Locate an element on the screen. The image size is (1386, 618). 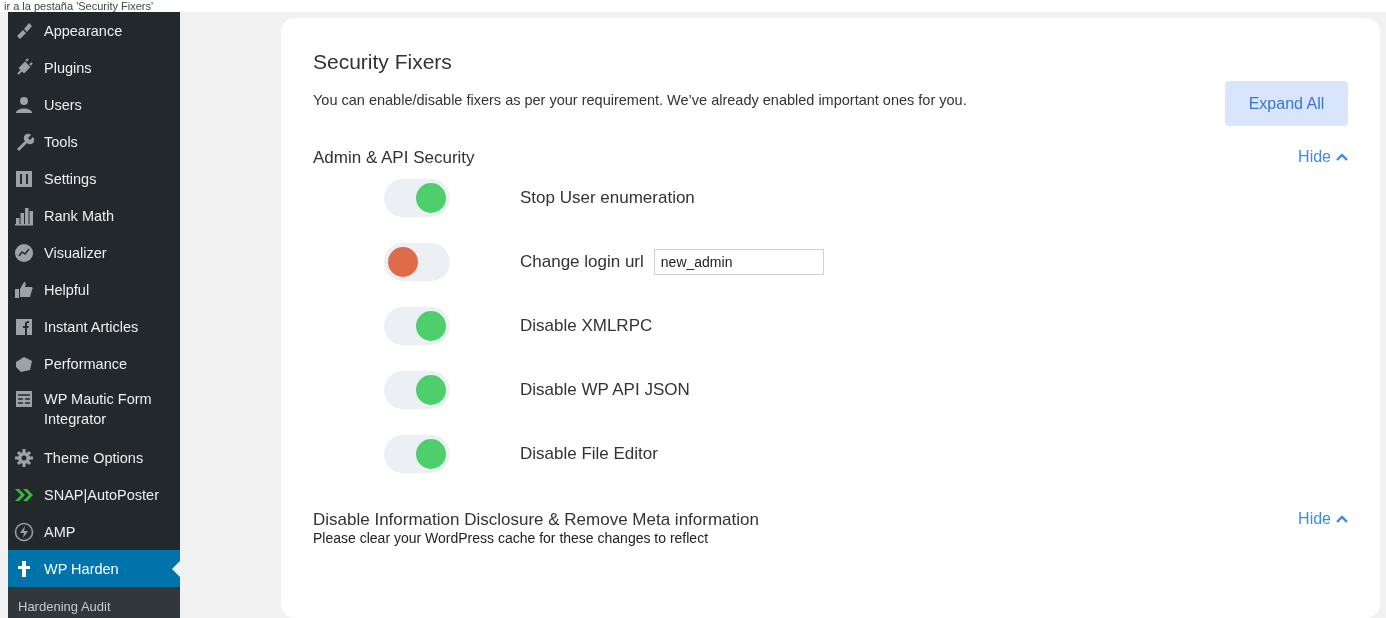
panel-description: You can enable/disable fixers as per your requirement. We’ve already enabled important ones for you. is located at coordinates (640, 100).